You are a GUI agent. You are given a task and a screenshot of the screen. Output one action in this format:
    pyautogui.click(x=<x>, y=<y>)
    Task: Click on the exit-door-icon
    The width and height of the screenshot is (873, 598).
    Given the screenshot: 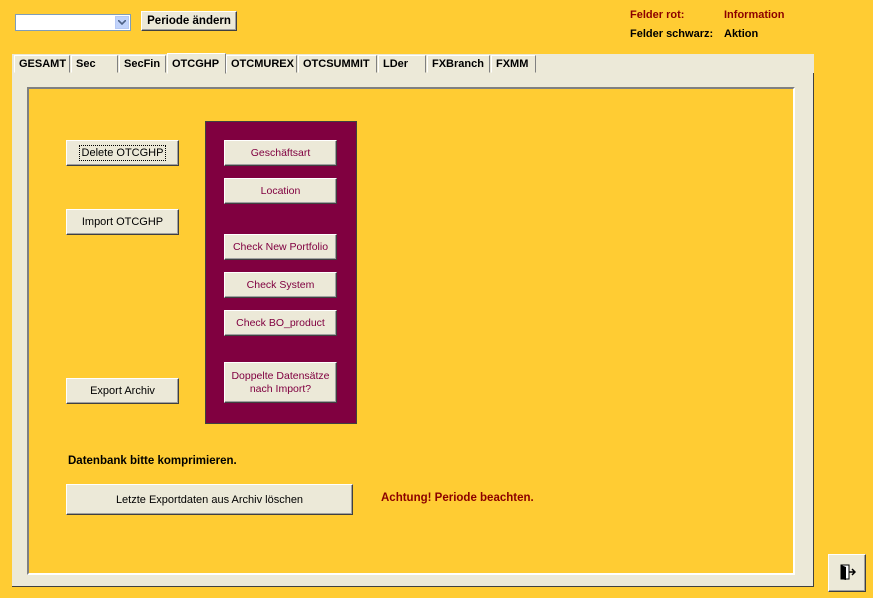 What is the action you would take?
    pyautogui.click(x=847, y=573)
    